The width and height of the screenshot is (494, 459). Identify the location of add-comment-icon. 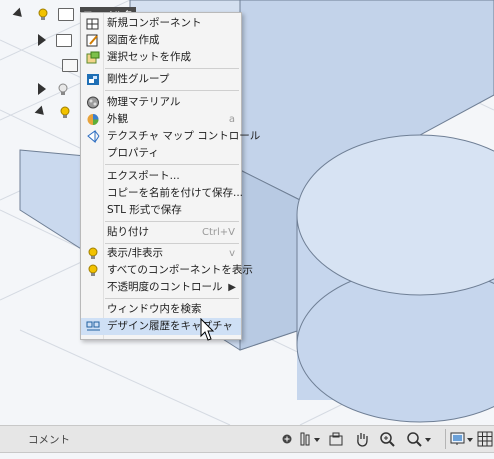
(287, 439).